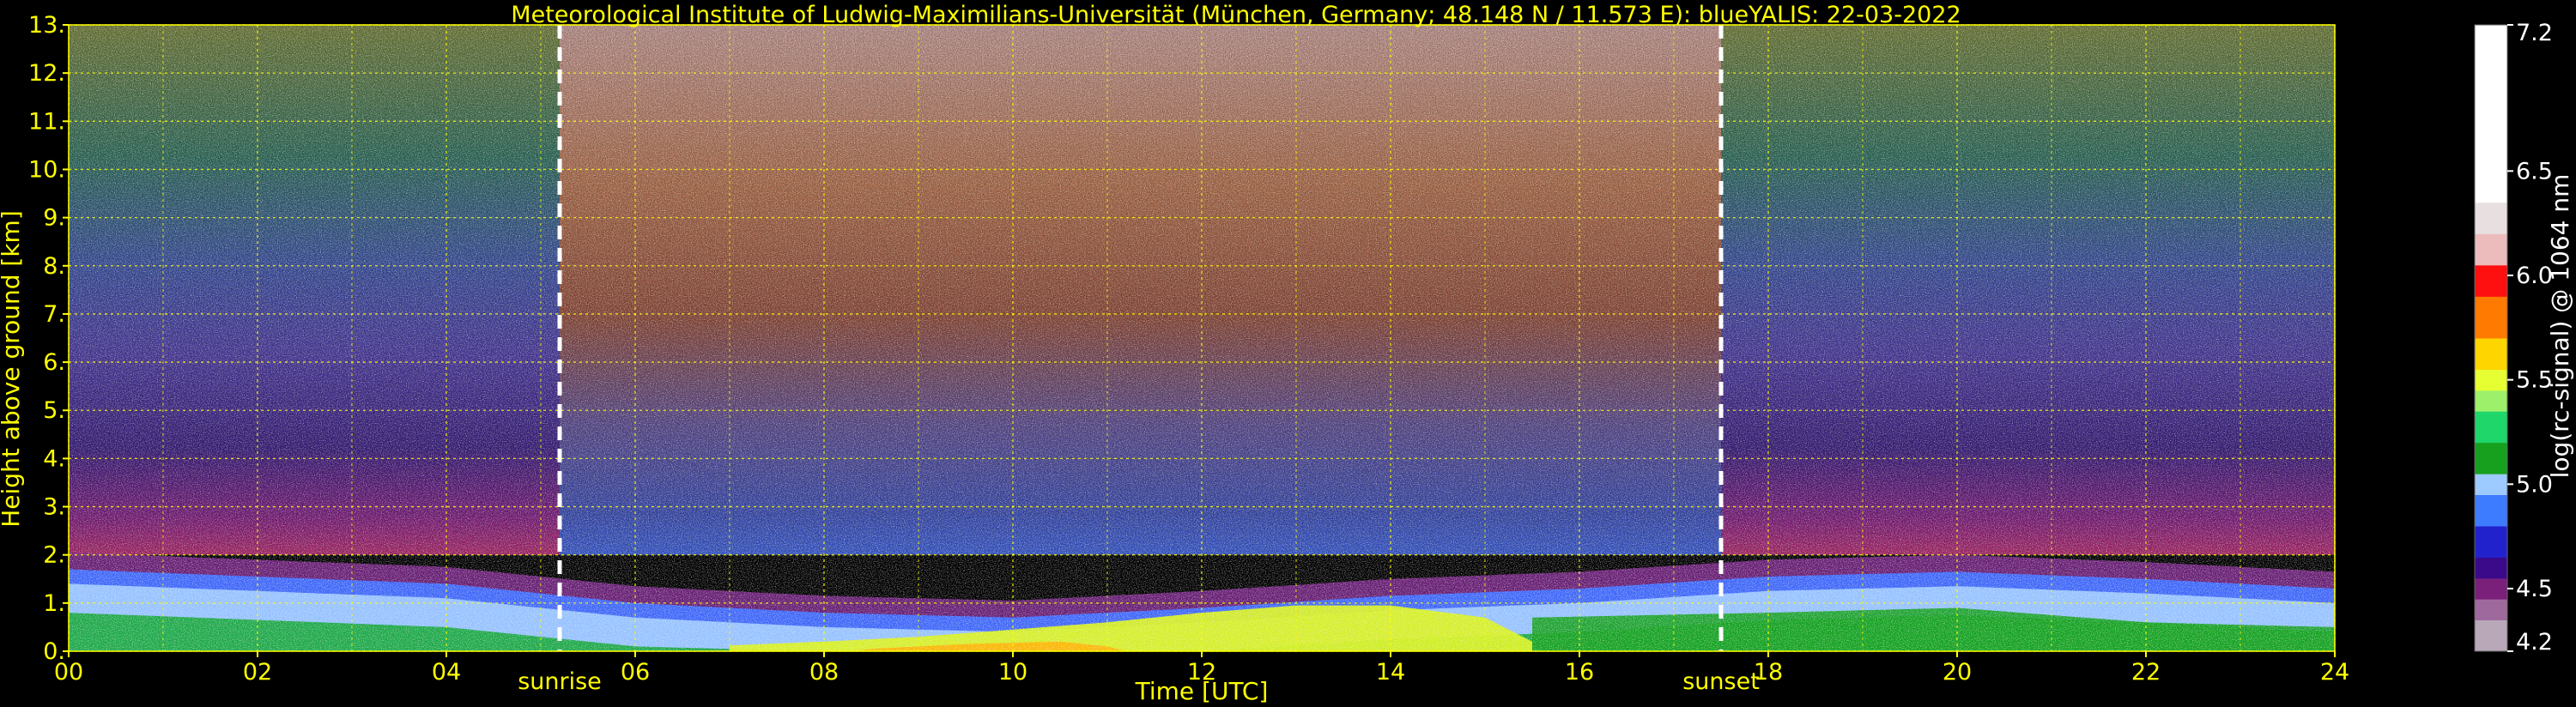  Describe the element at coordinates (1579, 672) in the screenshot. I see `x-tick-label: 16` at that location.